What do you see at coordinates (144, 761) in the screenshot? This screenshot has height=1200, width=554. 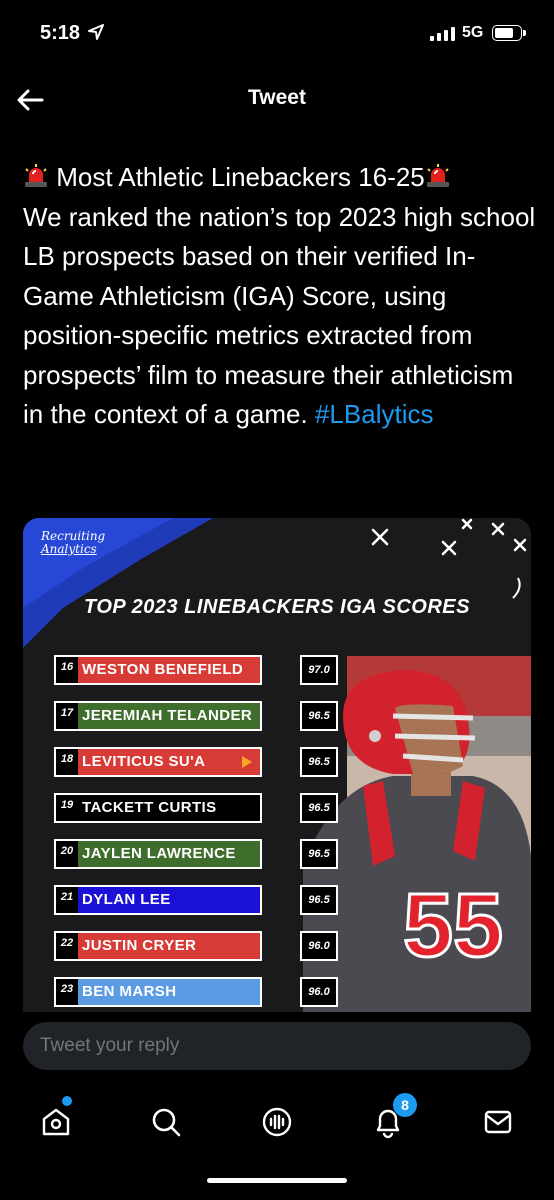 I see `player-name: LEVITICUS SU'A` at bounding box center [144, 761].